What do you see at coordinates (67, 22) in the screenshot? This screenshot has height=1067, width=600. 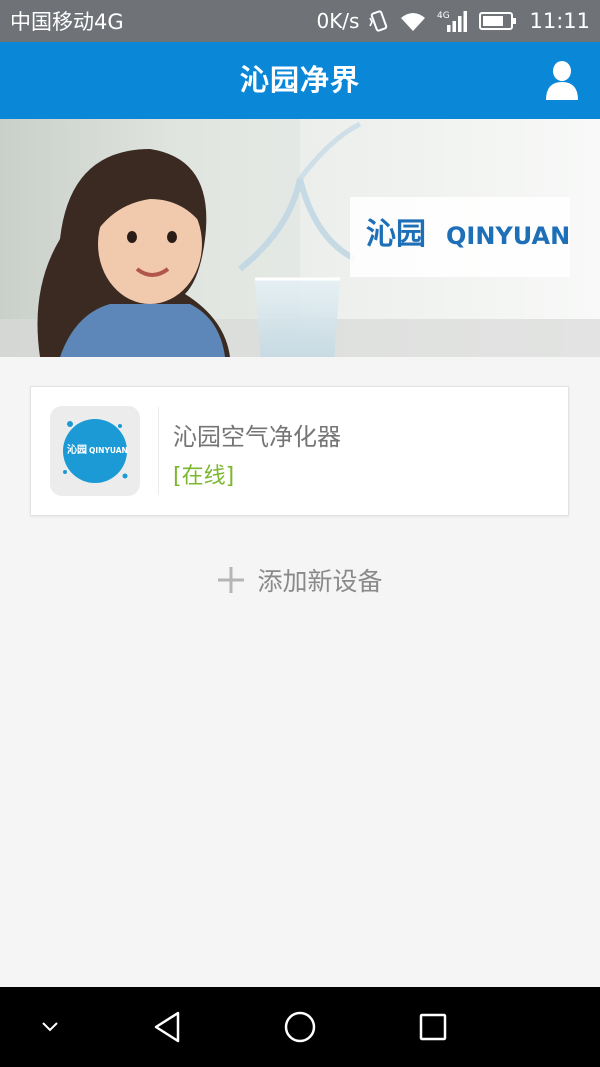 I see `carrier-label: 中国移动4G` at bounding box center [67, 22].